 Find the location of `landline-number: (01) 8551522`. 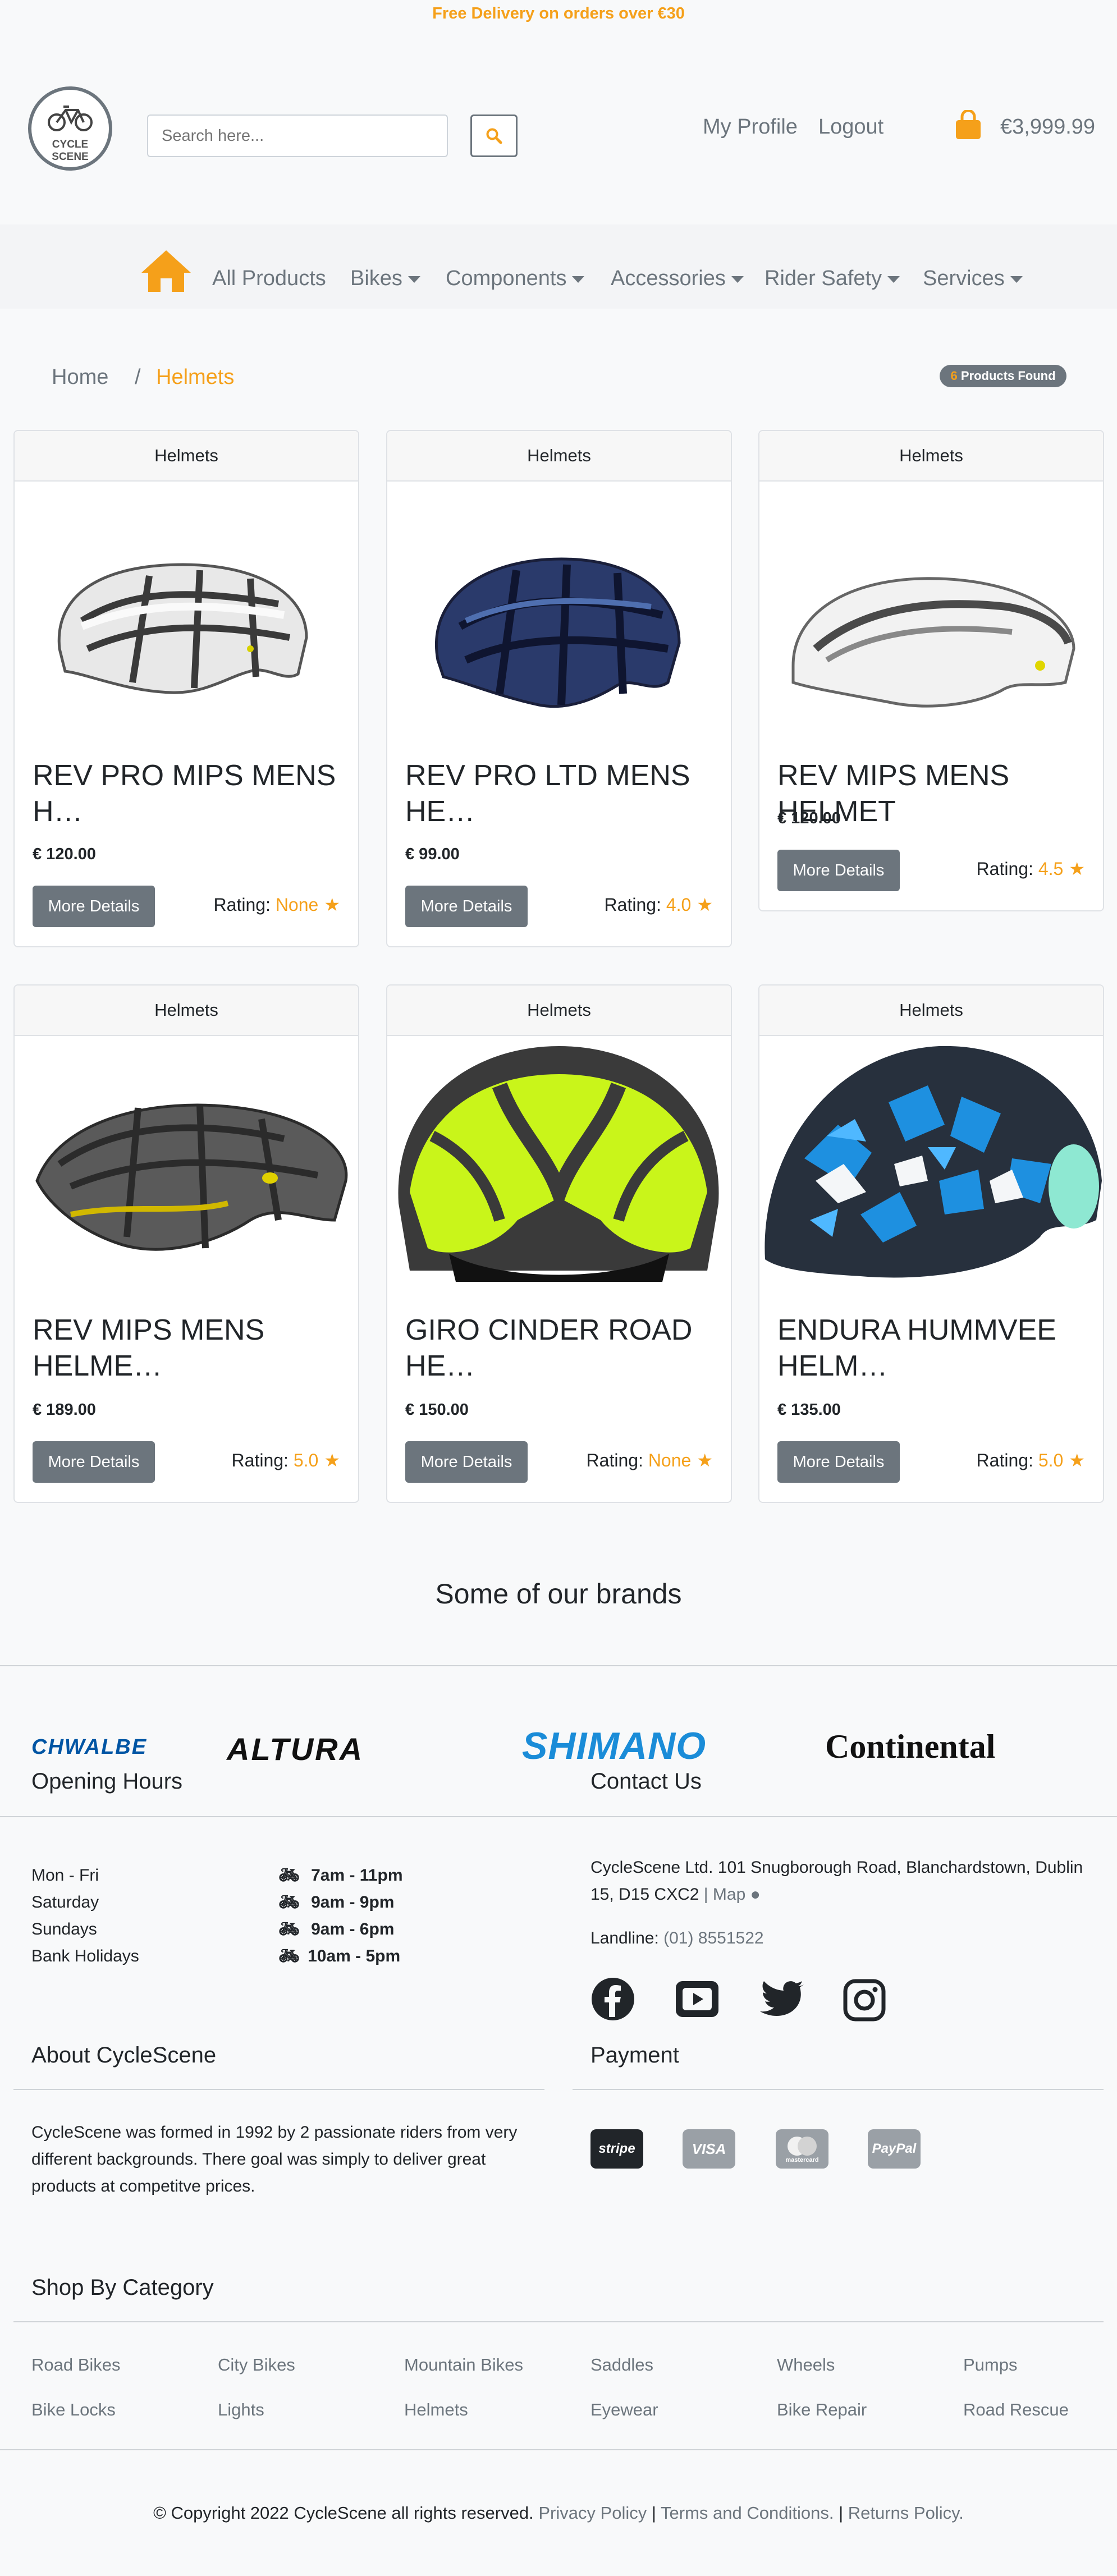

landline-number: (01) 8551522 is located at coordinates (713, 1938).